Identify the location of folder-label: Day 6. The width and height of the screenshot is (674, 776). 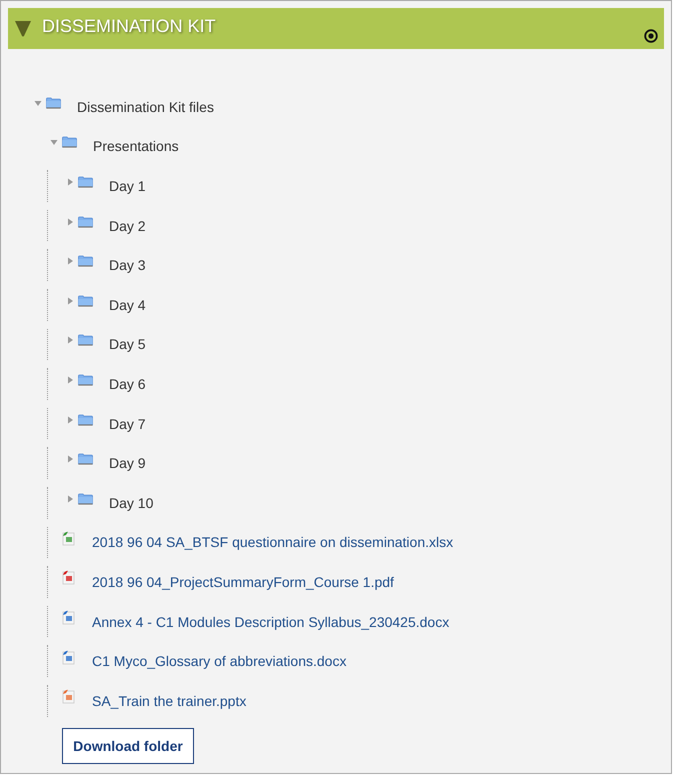
(127, 384).